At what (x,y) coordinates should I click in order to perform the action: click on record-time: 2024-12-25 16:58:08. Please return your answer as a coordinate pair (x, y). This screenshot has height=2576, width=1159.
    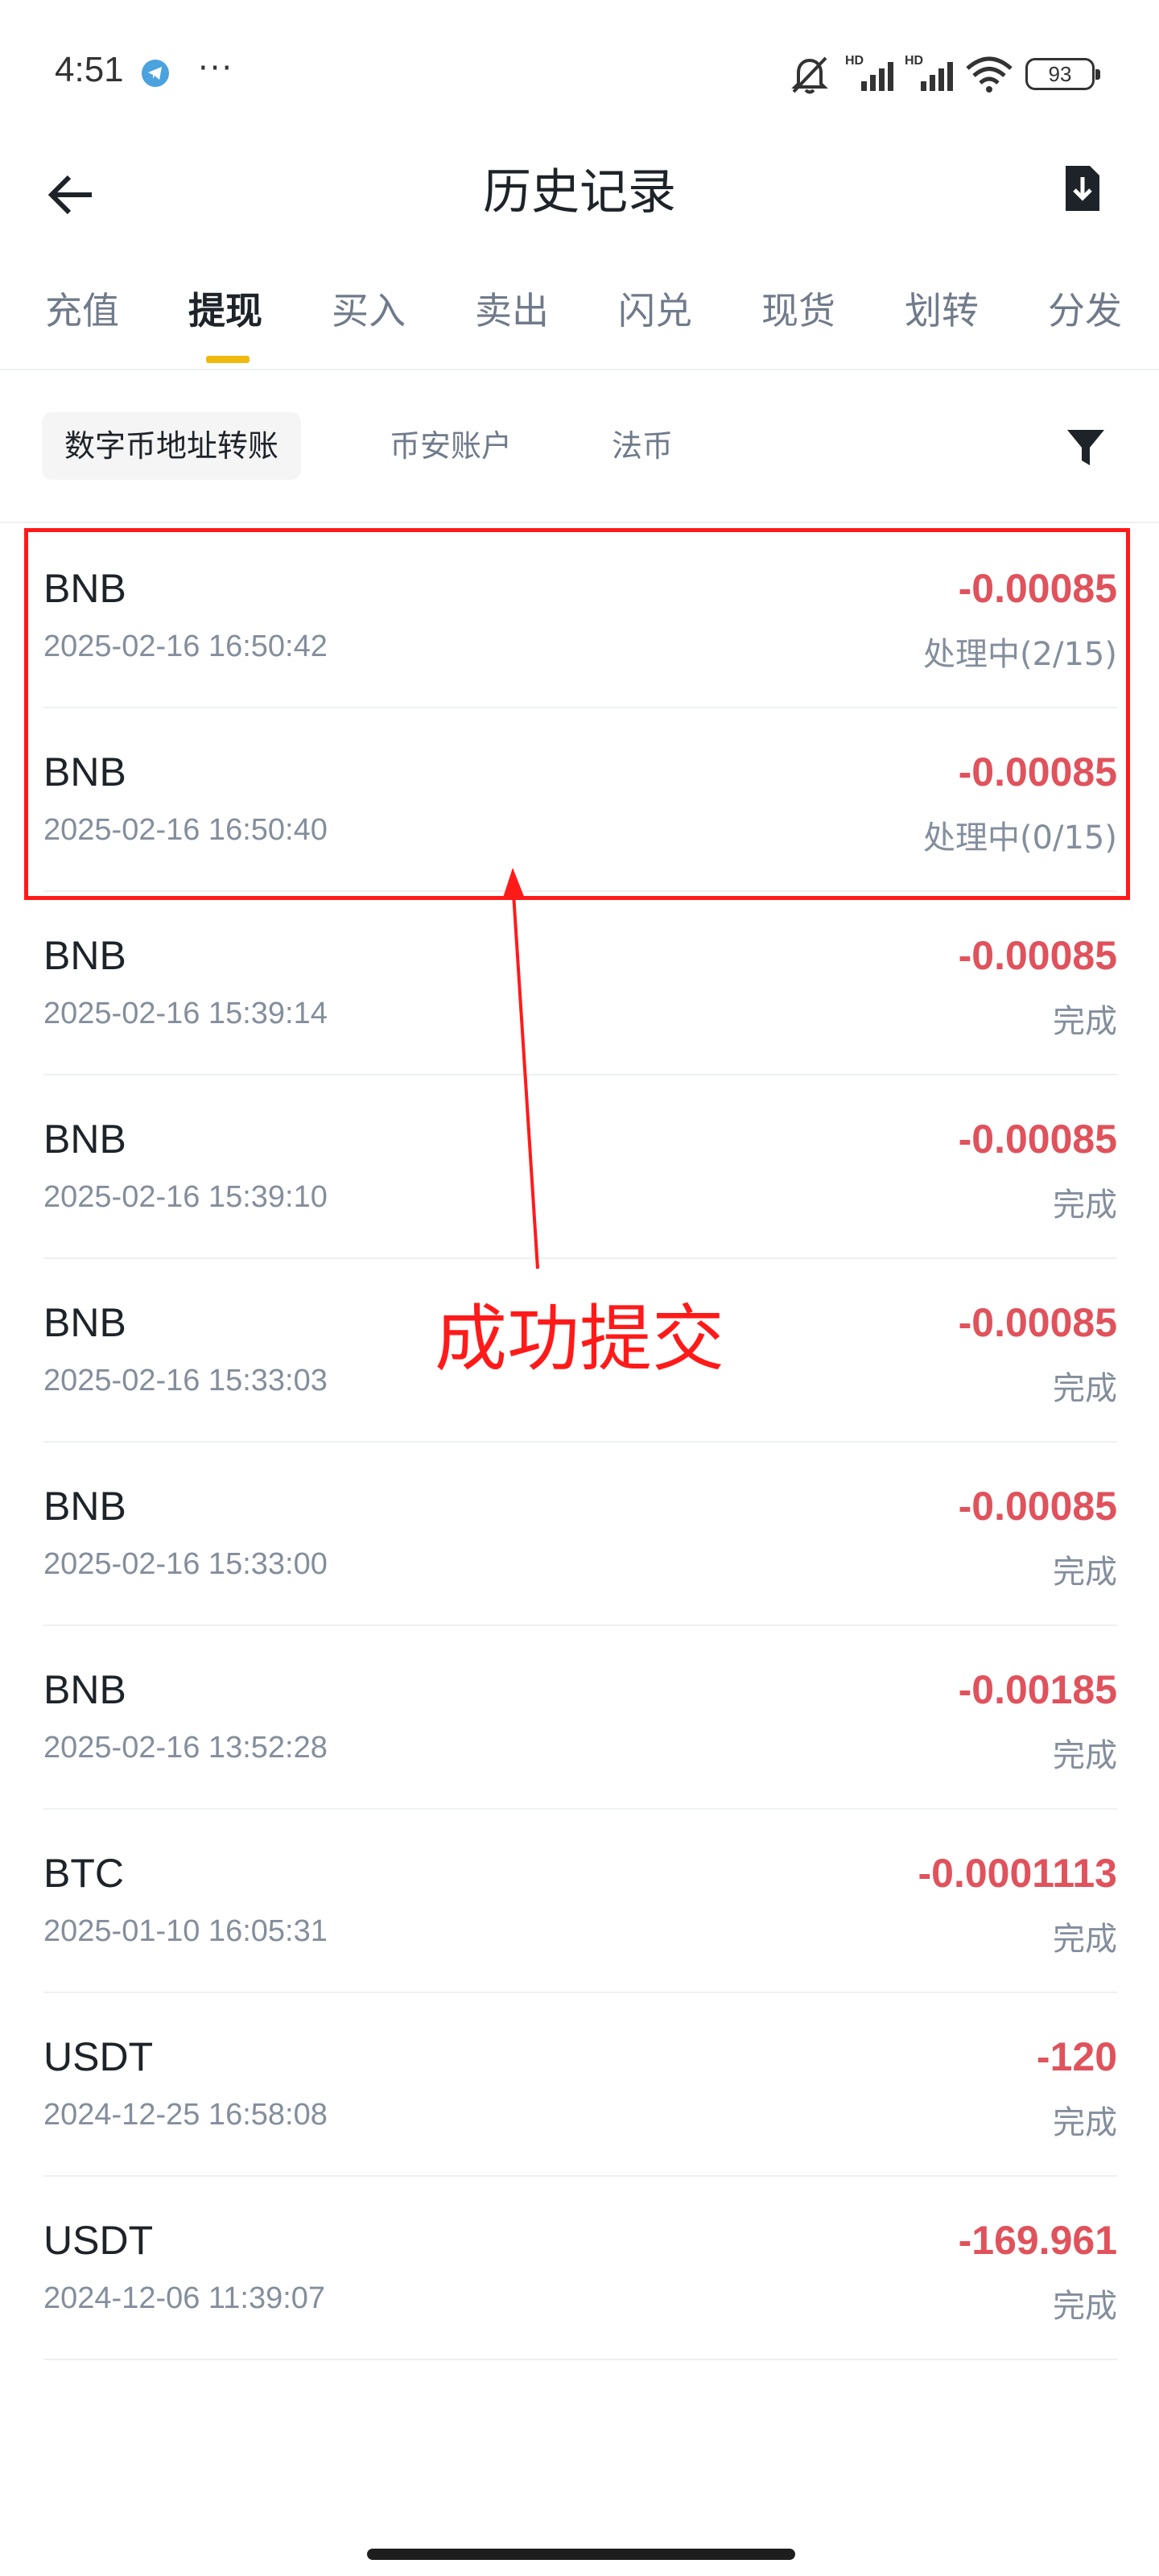
    Looking at the image, I should click on (185, 2115).